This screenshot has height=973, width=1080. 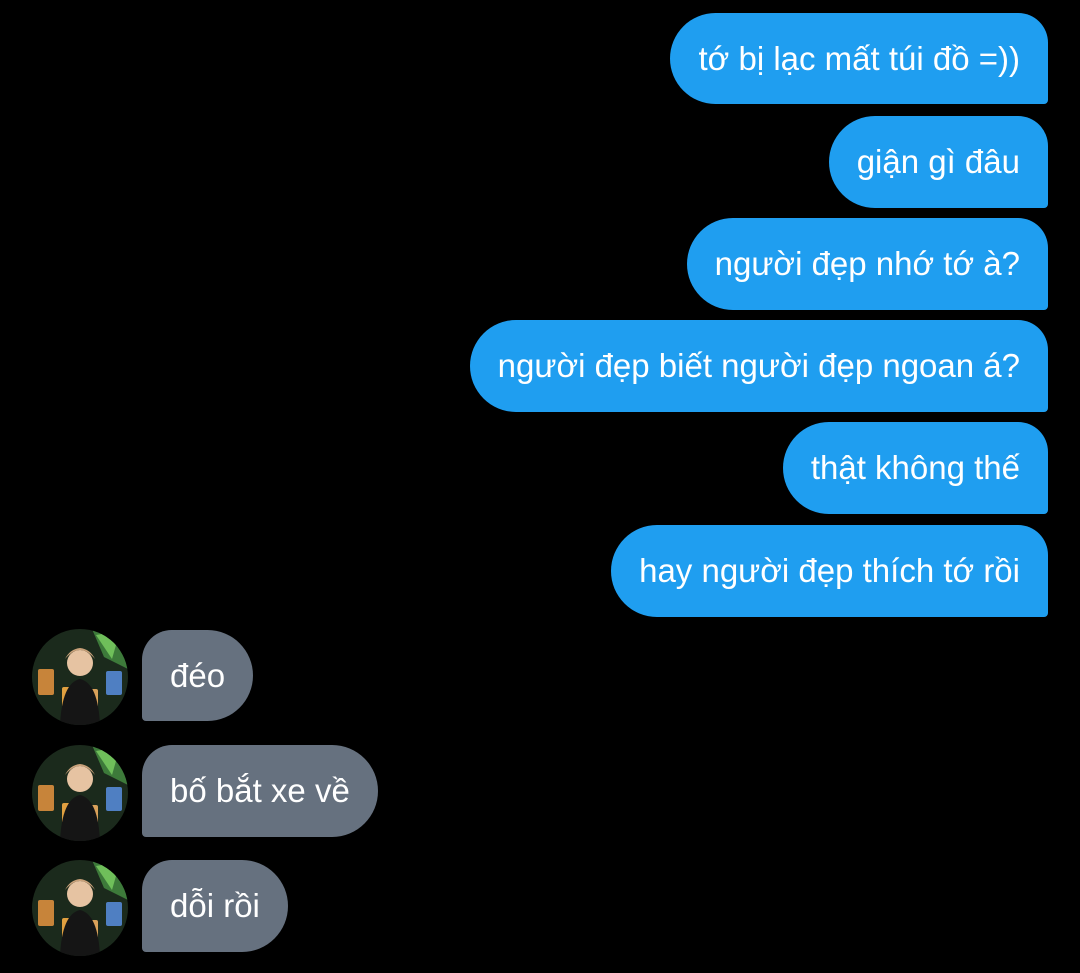 I want to click on outgoing-message-bubble: người đẹp biết người đẹp ngoan á?, so click(x=758, y=366).